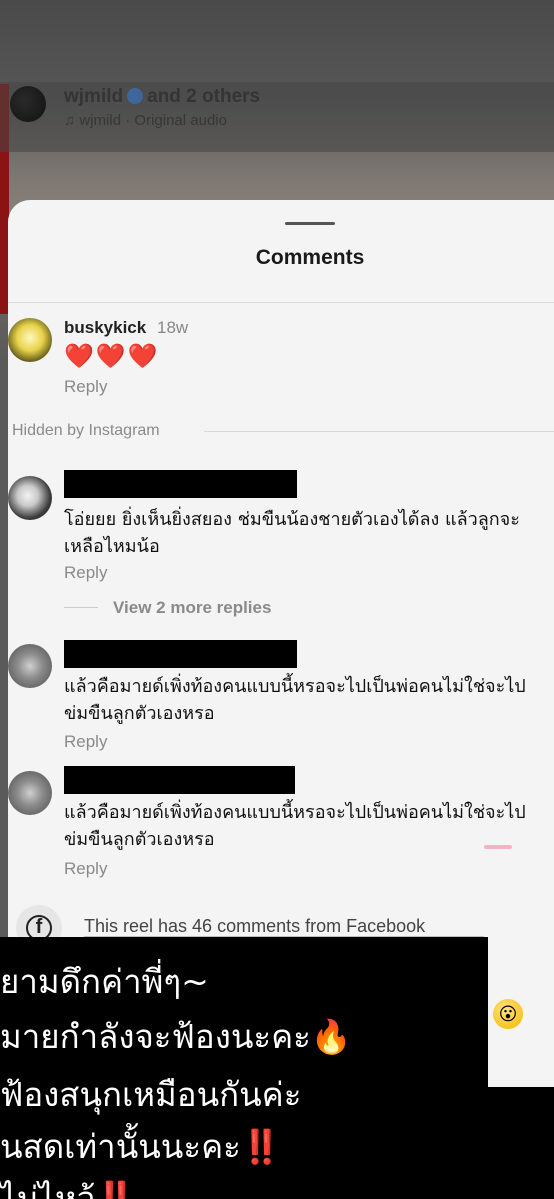  Describe the element at coordinates (86, 431) in the screenshot. I see `hidden-by-instagram-label: Hidden by Instagram` at that location.